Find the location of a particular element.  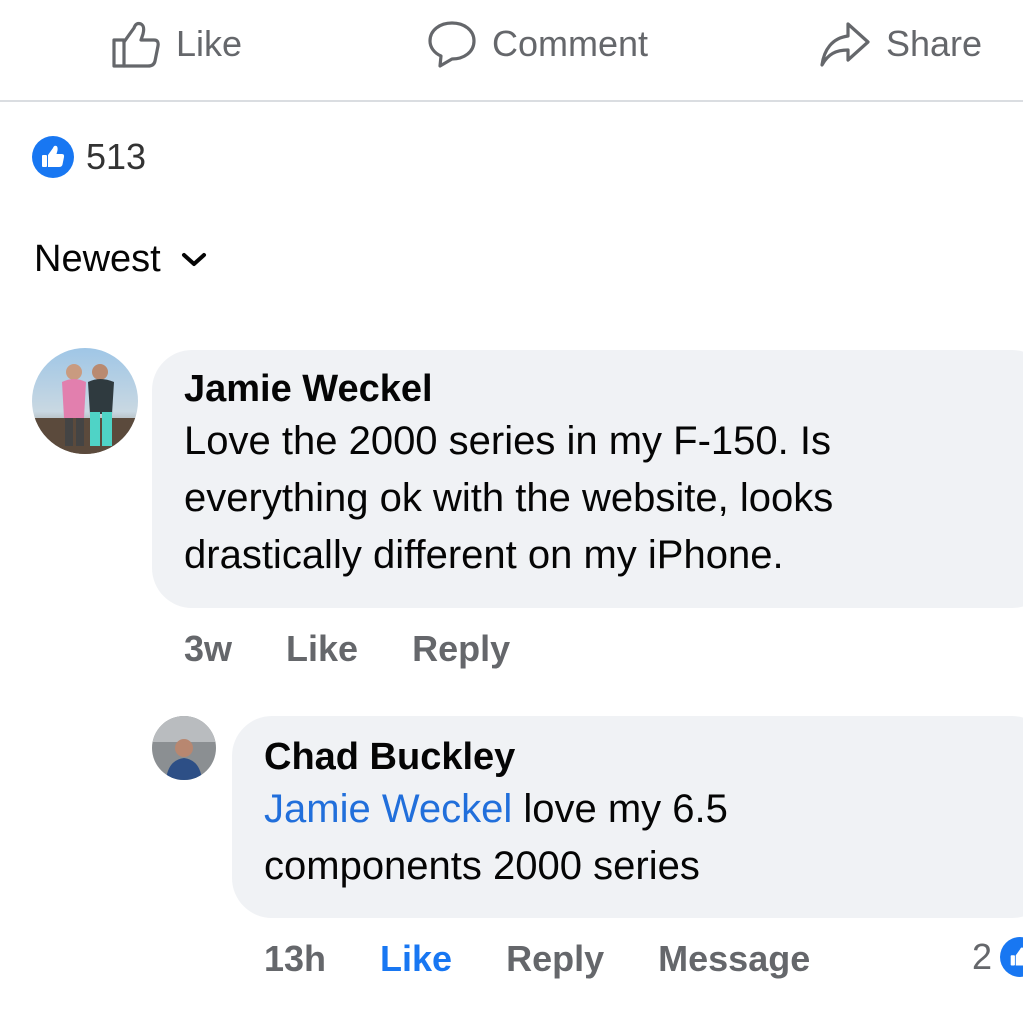

like-label: Like is located at coordinates (209, 43).